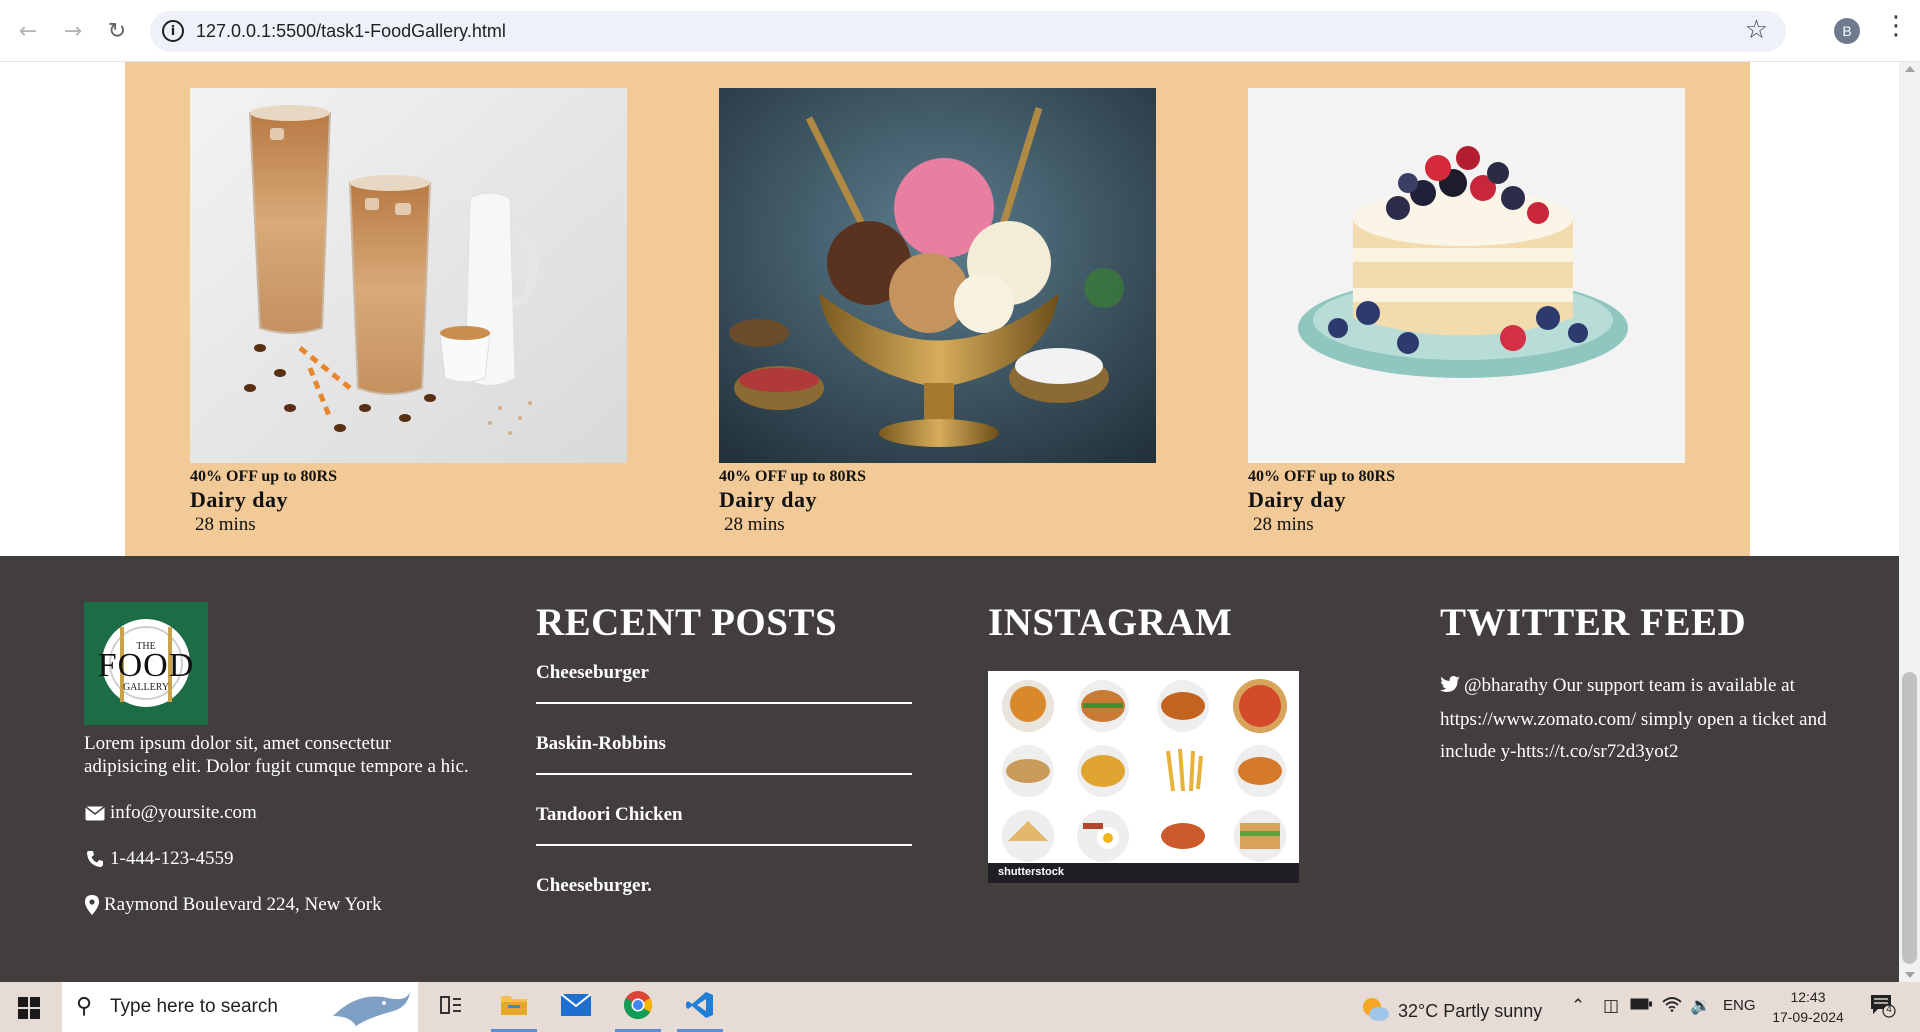  What do you see at coordinates (724, 673) in the screenshot?
I see `recent-post-link: Cheeseburger` at bounding box center [724, 673].